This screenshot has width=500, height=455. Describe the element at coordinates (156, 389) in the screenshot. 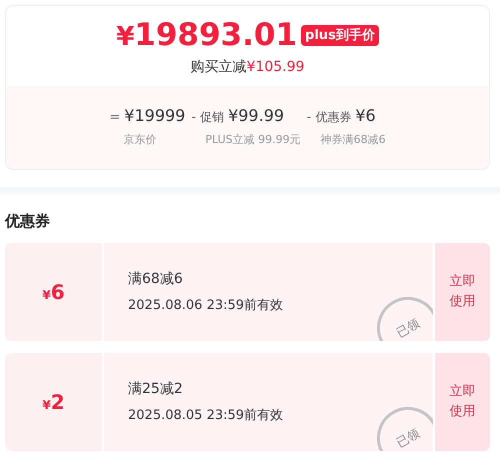

I see `coupon-rule: 满25减2` at that location.